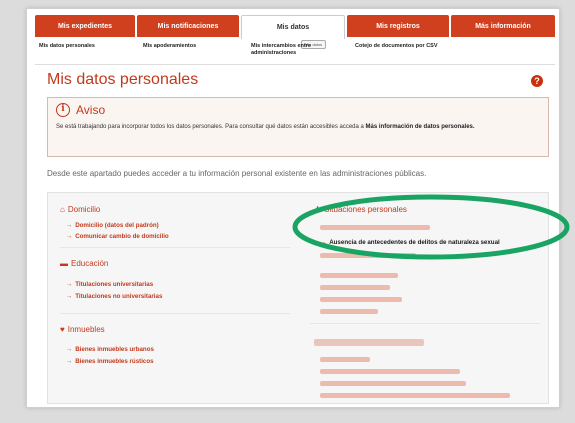 This screenshot has width=575, height=423. What do you see at coordinates (169, 46) in the screenshot?
I see `subnav-mis-apoderamientos: Mis apoderamientos` at bounding box center [169, 46].